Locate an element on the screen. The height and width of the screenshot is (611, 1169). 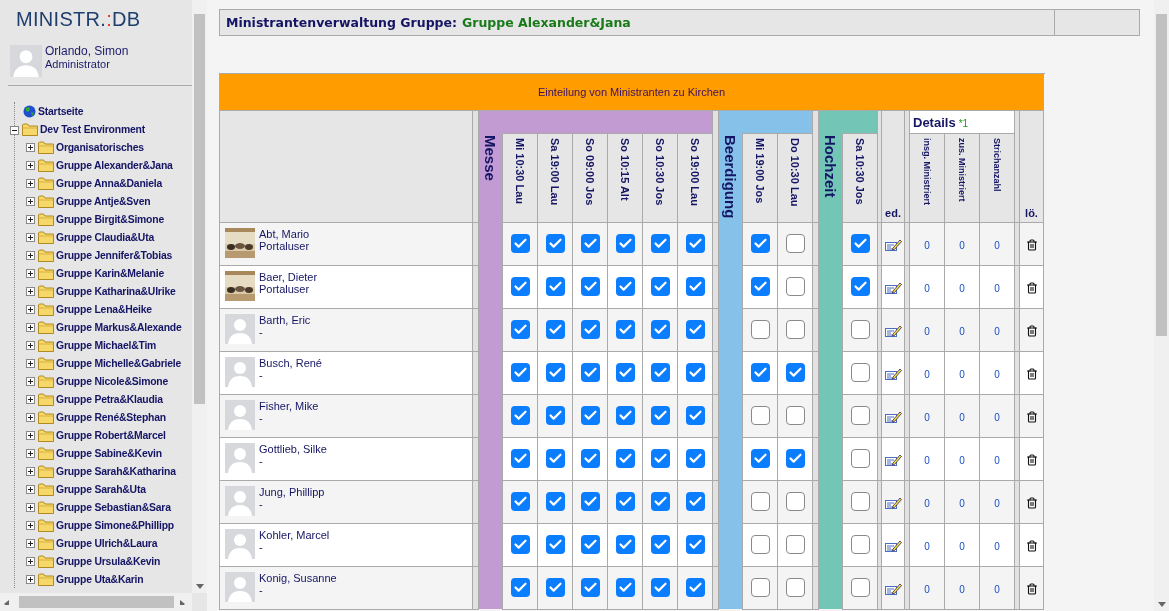
tree-item: Dev Test Environment is located at coordinates (92, 129).